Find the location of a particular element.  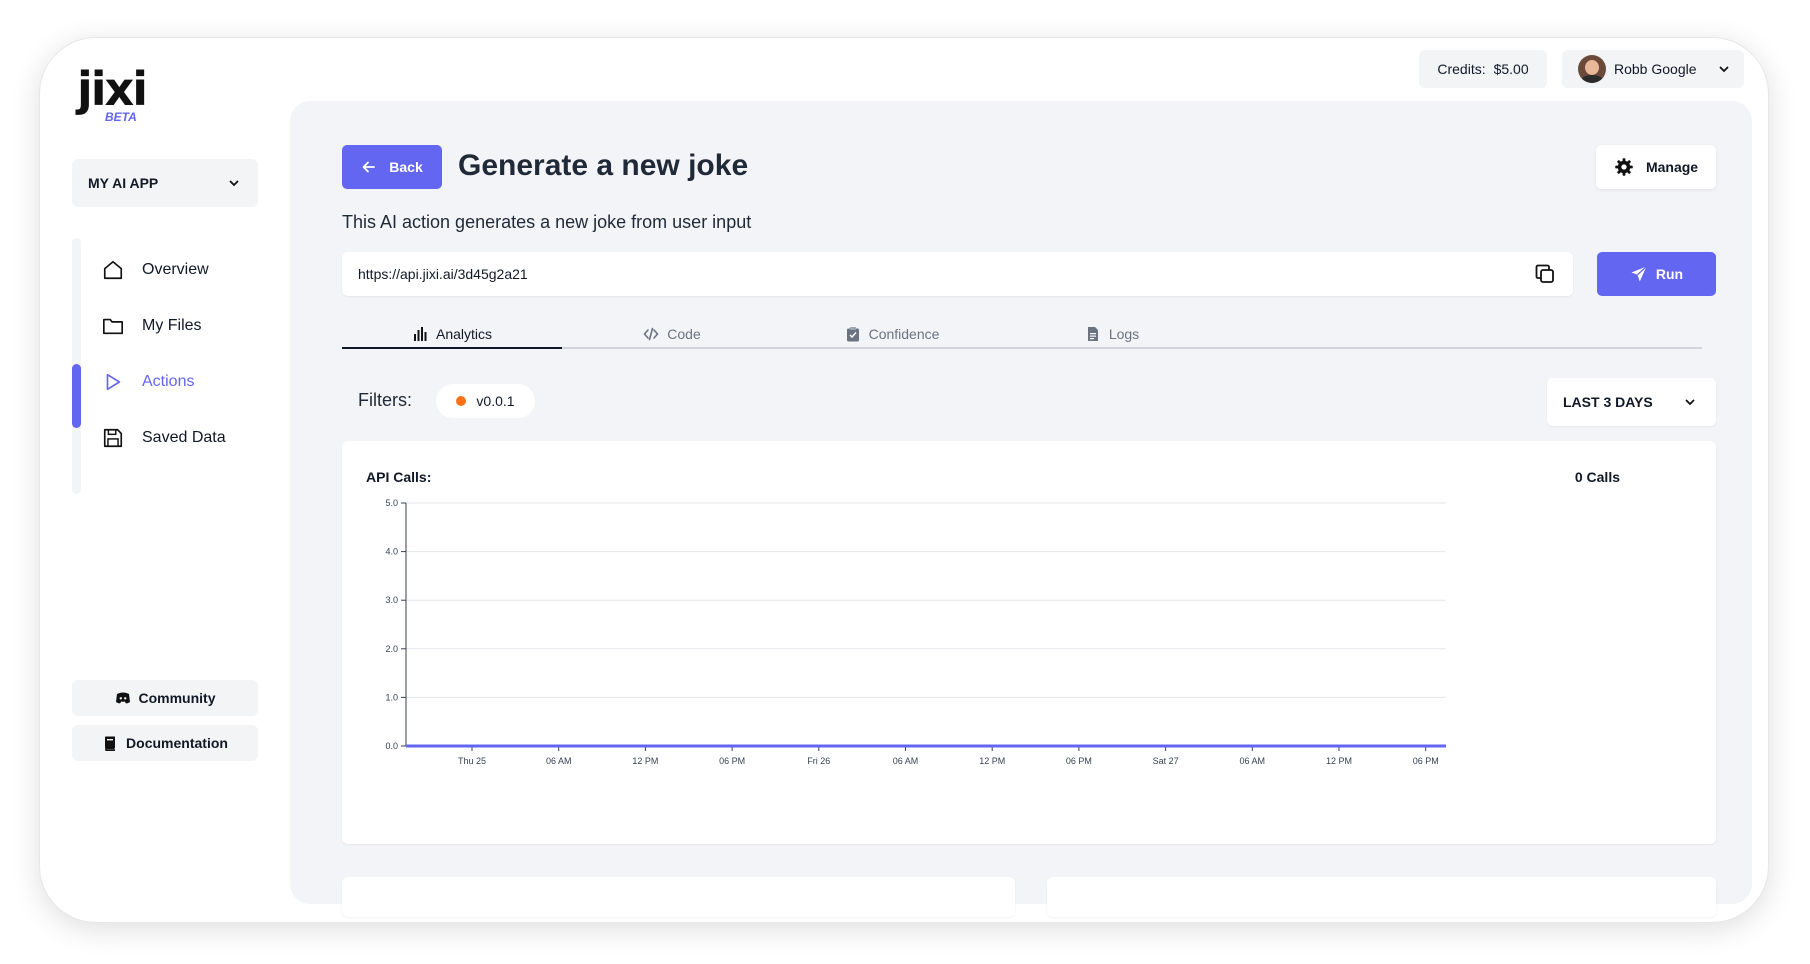

app-selector-label: MY AI APP is located at coordinates (123, 183).